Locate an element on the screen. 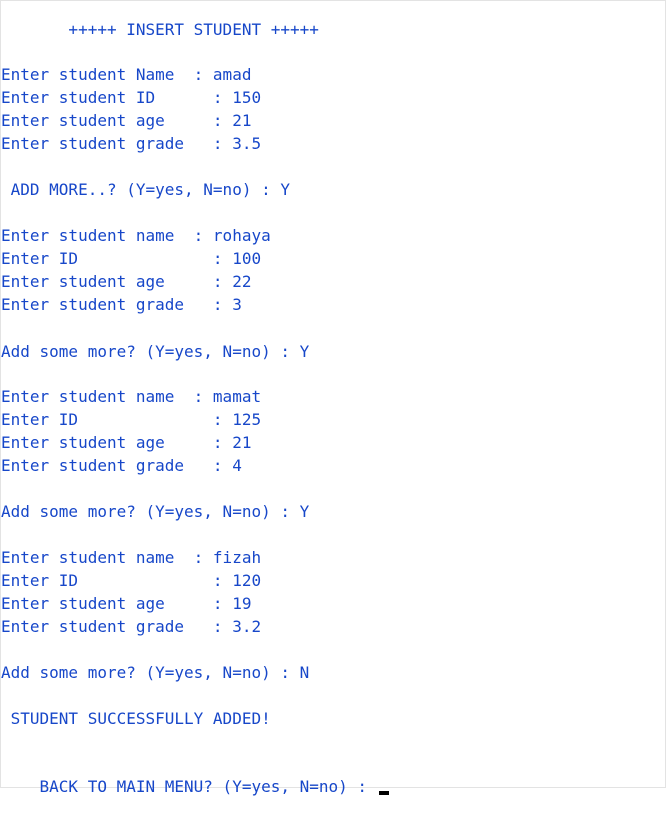  prompt-add-some-more: Add some more? (Y=yes, N=no) : N is located at coordinates (155, 672).